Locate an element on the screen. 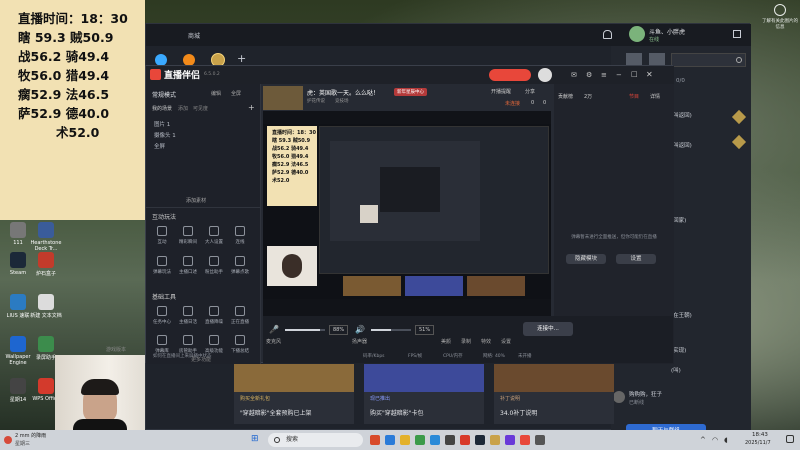 The image size is (800, 450). scene-item-2: 摄像头 1 is located at coordinates (203, 136).